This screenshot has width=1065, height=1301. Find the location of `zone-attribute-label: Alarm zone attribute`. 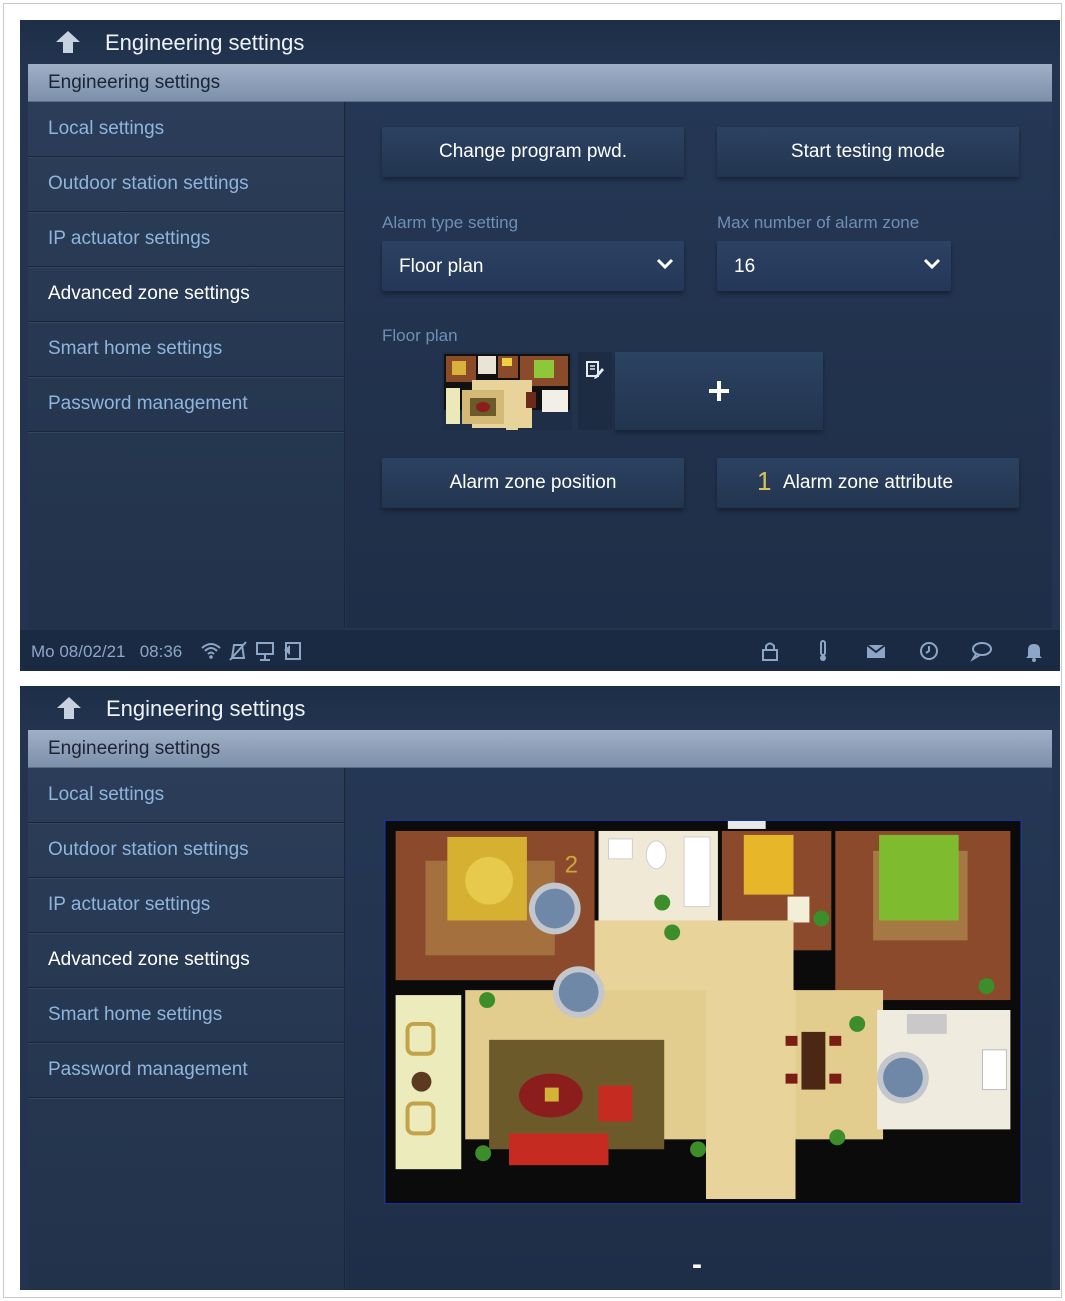

zone-attribute-label: Alarm zone attribute is located at coordinates (868, 482).